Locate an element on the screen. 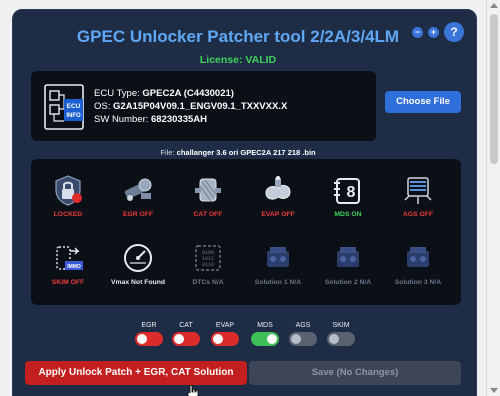 The height and width of the screenshot is (396, 500). app-title: GPEC Unlocker Patcher tool 2/2A/3/4LM is located at coordinates (238, 36).